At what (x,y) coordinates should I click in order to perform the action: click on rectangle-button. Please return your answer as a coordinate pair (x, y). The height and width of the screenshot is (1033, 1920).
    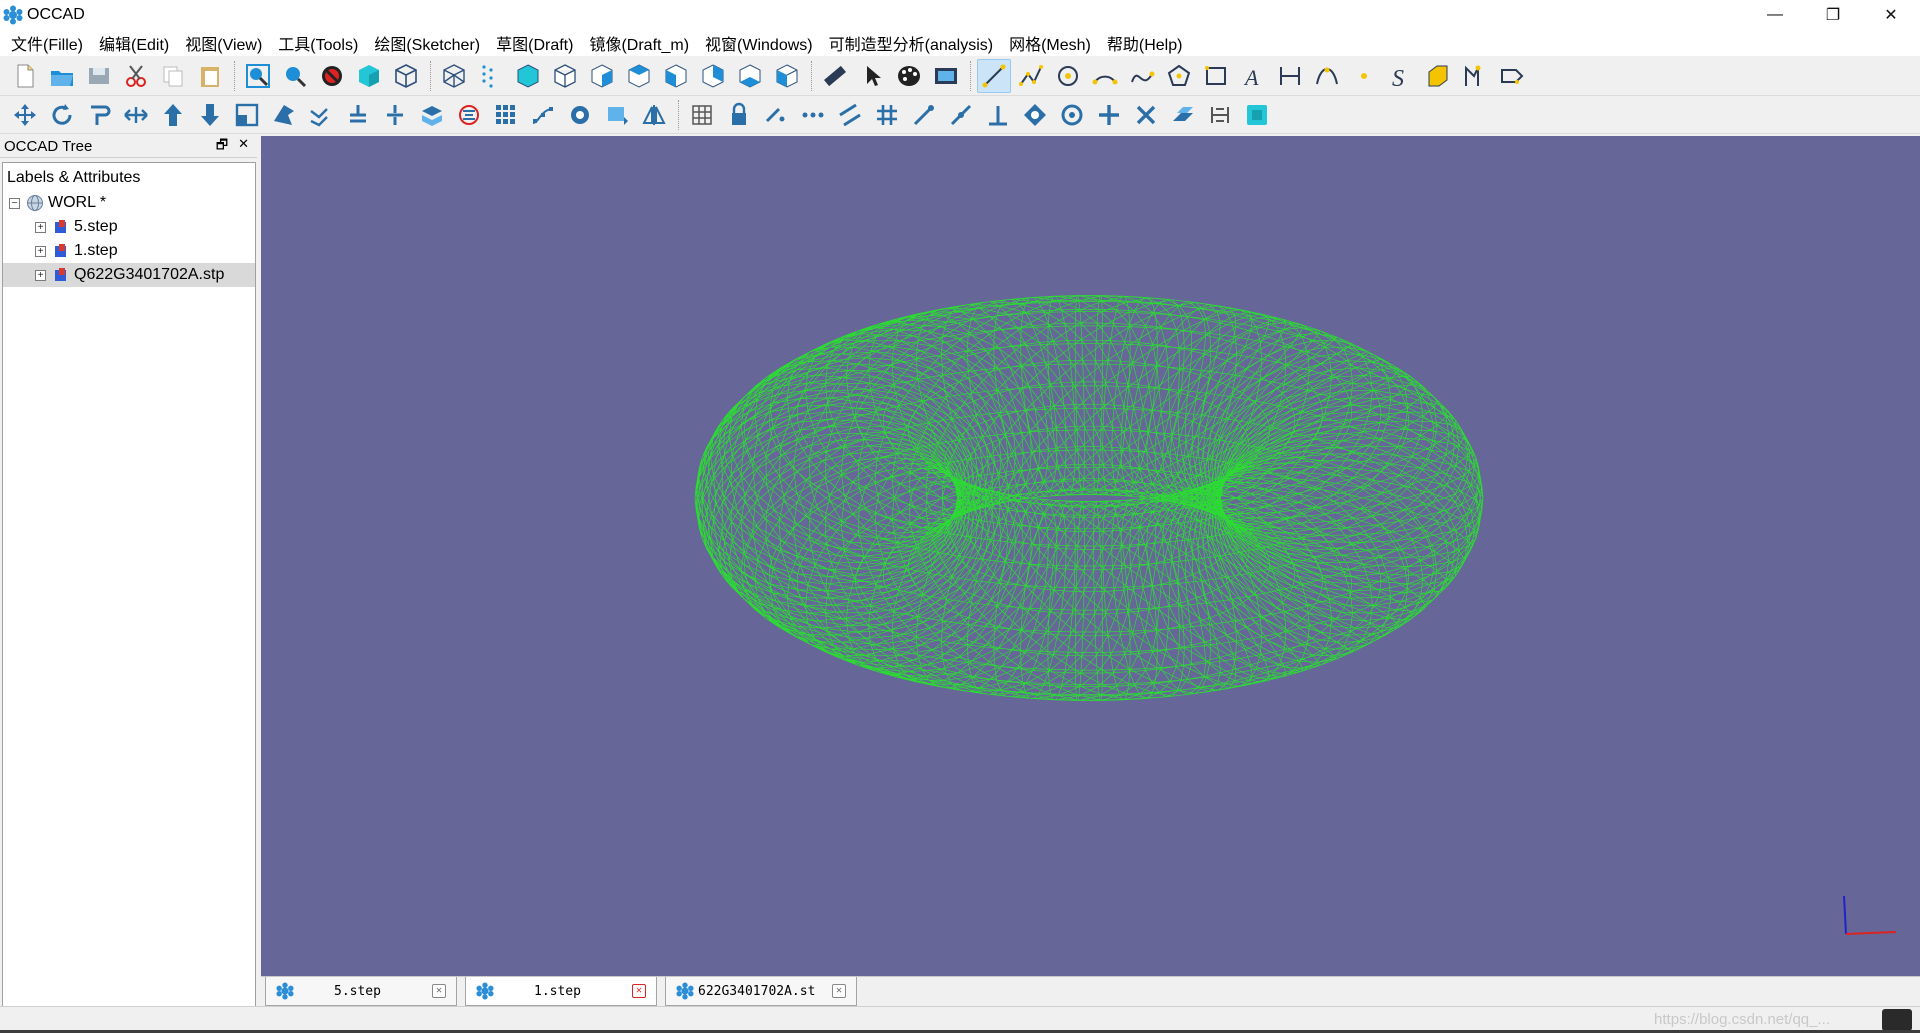
    Looking at the image, I should click on (1216, 76).